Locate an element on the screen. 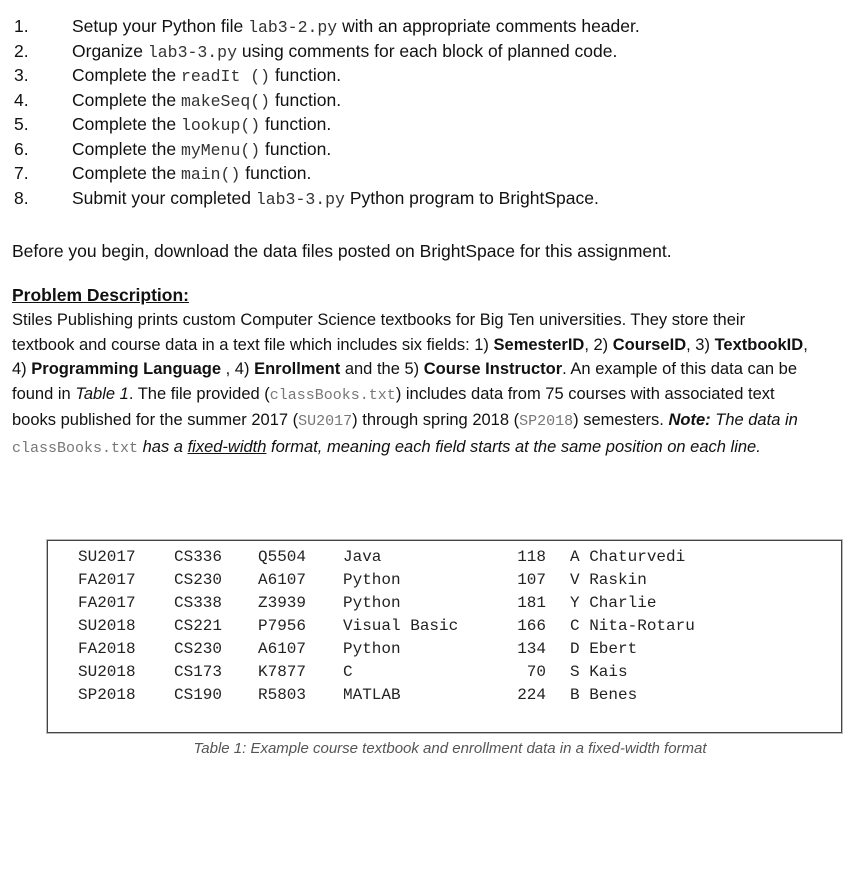 This screenshot has width=865, height=873. instructor: Y Charlie is located at coordinates (613, 603).